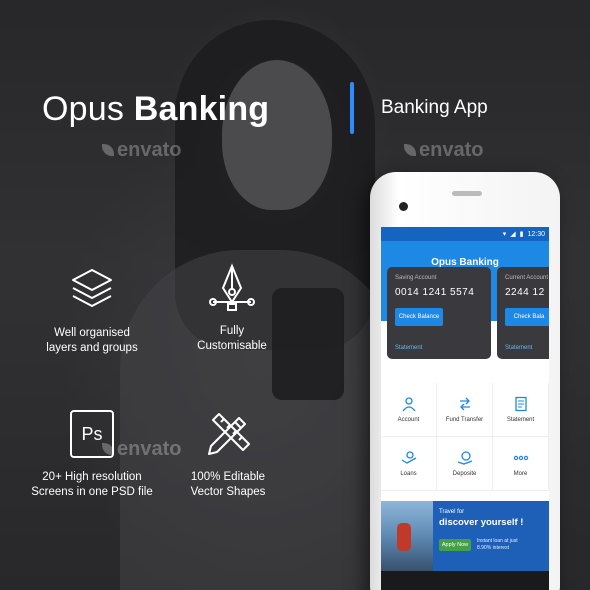 The width and height of the screenshot is (590, 590). I want to click on feature-text: Well organised layers and groups, so click(92, 340).